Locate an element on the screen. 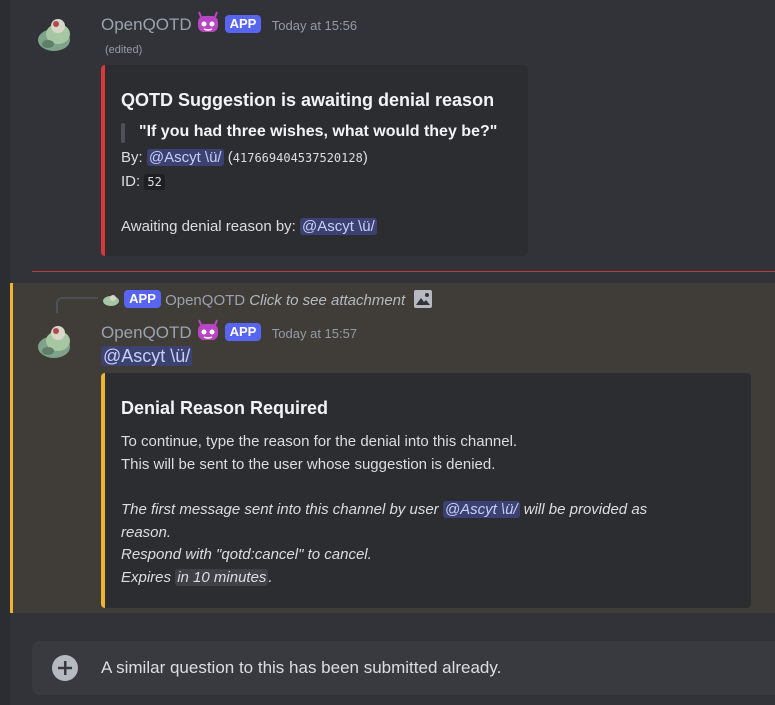 The height and width of the screenshot is (705, 775). embed-expires-line: Expires in 10 minutes. is located at coordinates (197, 577).